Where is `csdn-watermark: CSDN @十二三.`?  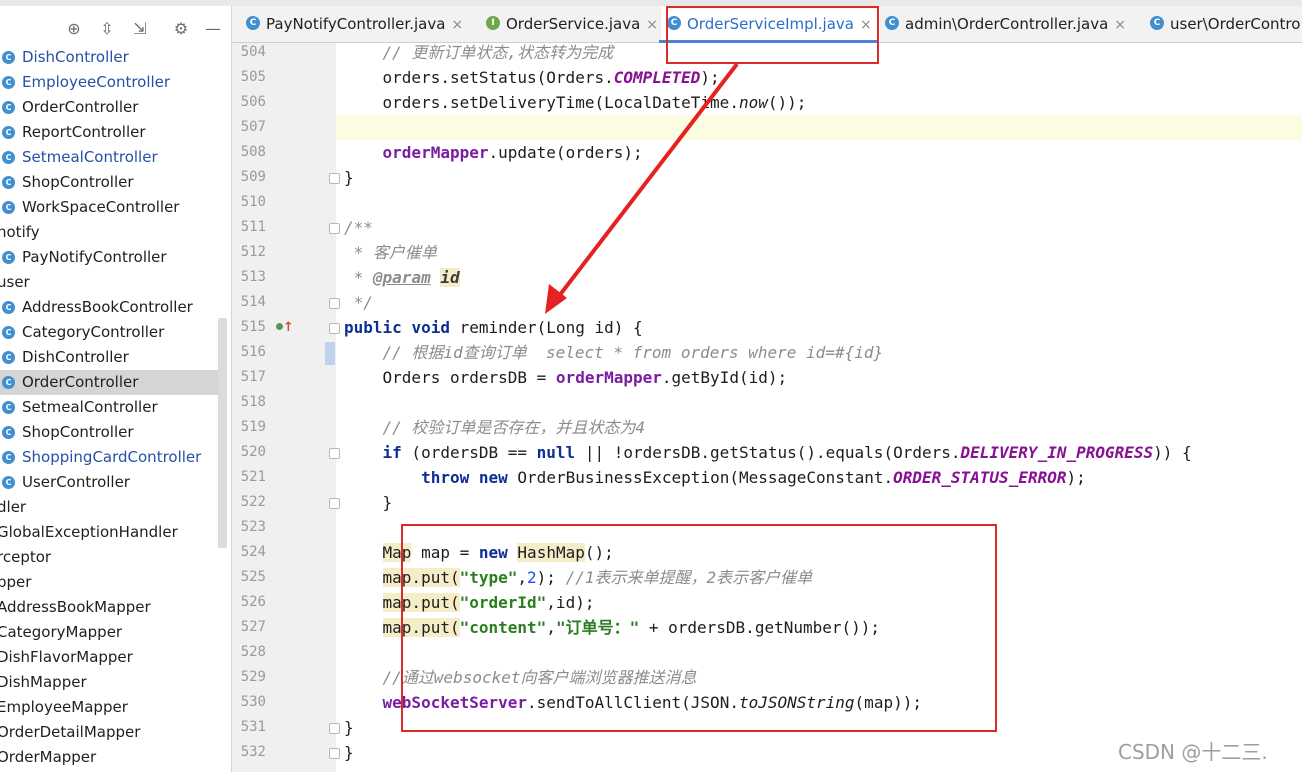
csdn-watermark: CSDN @十二三. is located at coordinates (1193, 752).